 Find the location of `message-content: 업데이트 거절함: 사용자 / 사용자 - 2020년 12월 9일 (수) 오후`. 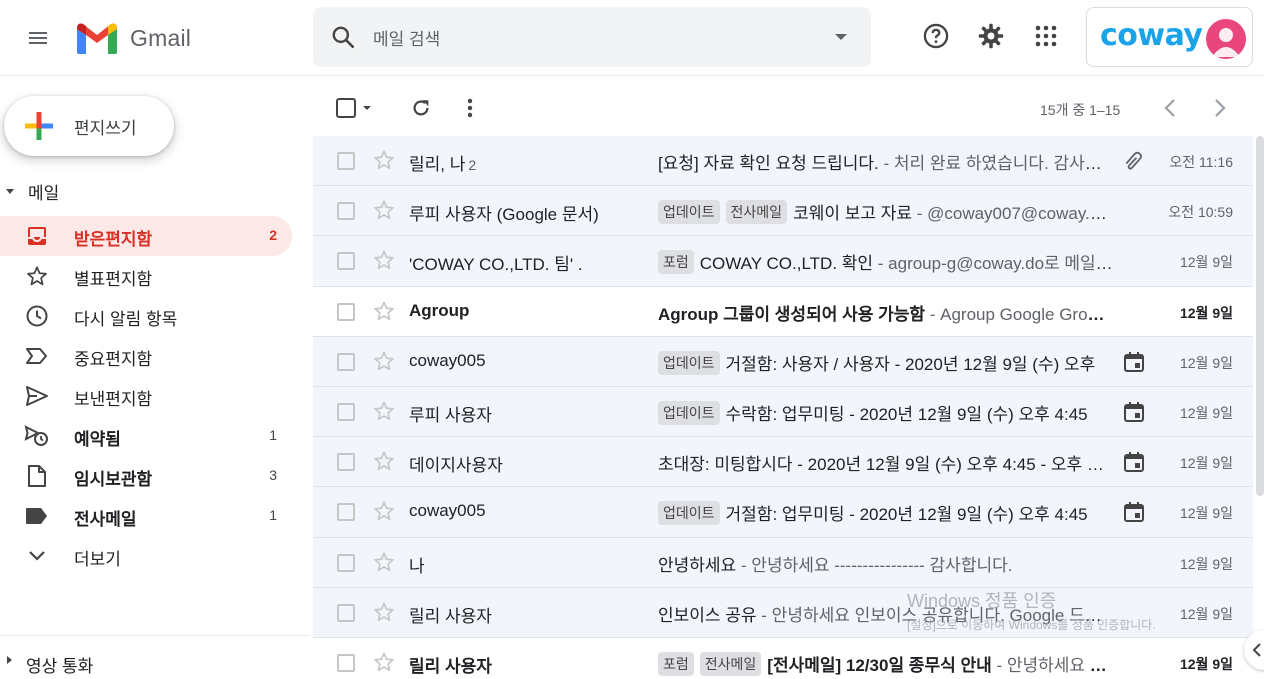

message-content: 업데이트 거절함: 사용자 / 사용자 - 2020년 12월 9일 (수) 오후 is located at coordinates (885, 362).